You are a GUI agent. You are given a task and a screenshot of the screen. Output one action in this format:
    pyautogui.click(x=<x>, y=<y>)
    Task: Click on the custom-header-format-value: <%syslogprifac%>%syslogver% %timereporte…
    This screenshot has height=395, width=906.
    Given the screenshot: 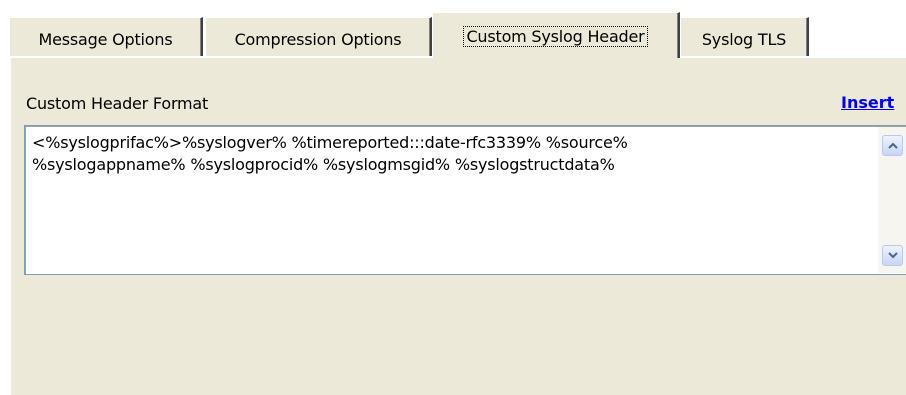 What is the action you would take?
    pyautogui.click(x=447, y=154)
    